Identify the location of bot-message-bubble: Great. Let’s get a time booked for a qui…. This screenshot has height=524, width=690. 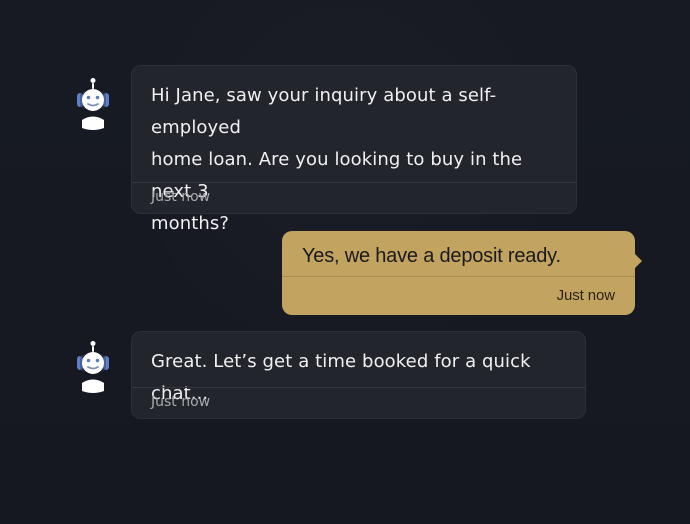
(358, 375).